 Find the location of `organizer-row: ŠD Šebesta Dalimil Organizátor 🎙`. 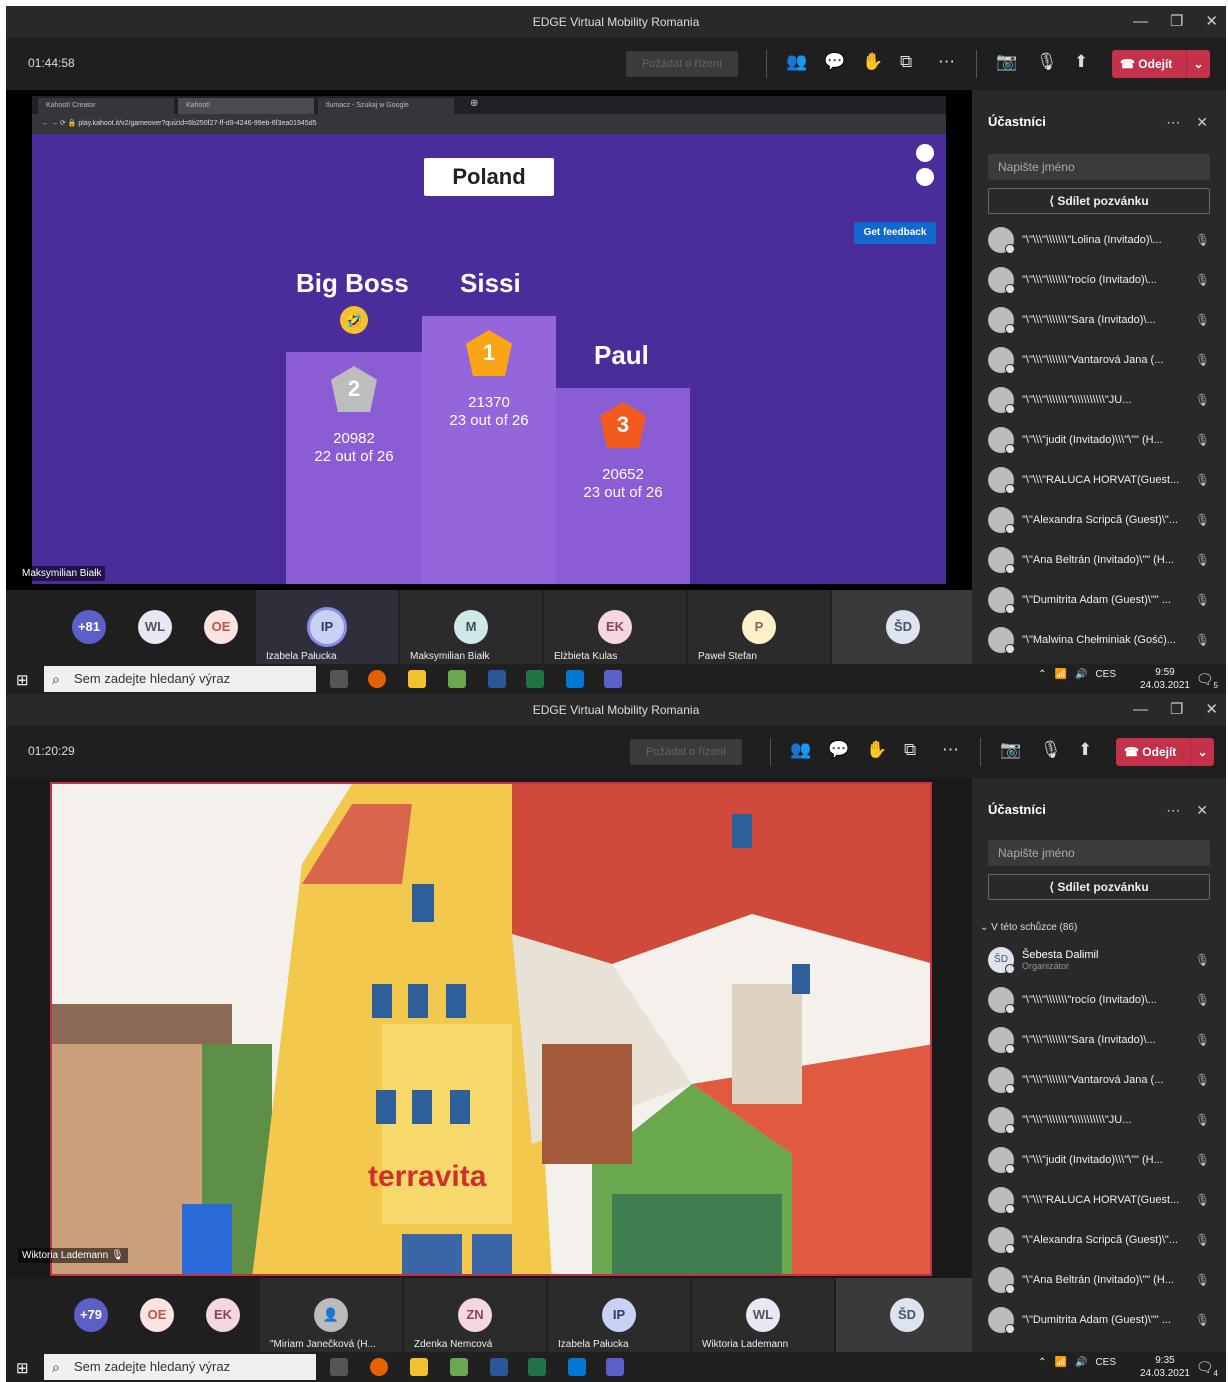

organizer-row: ŠD Šebesta Dalimil Organizátor 🎙 is located at coordinates (1101, 960).